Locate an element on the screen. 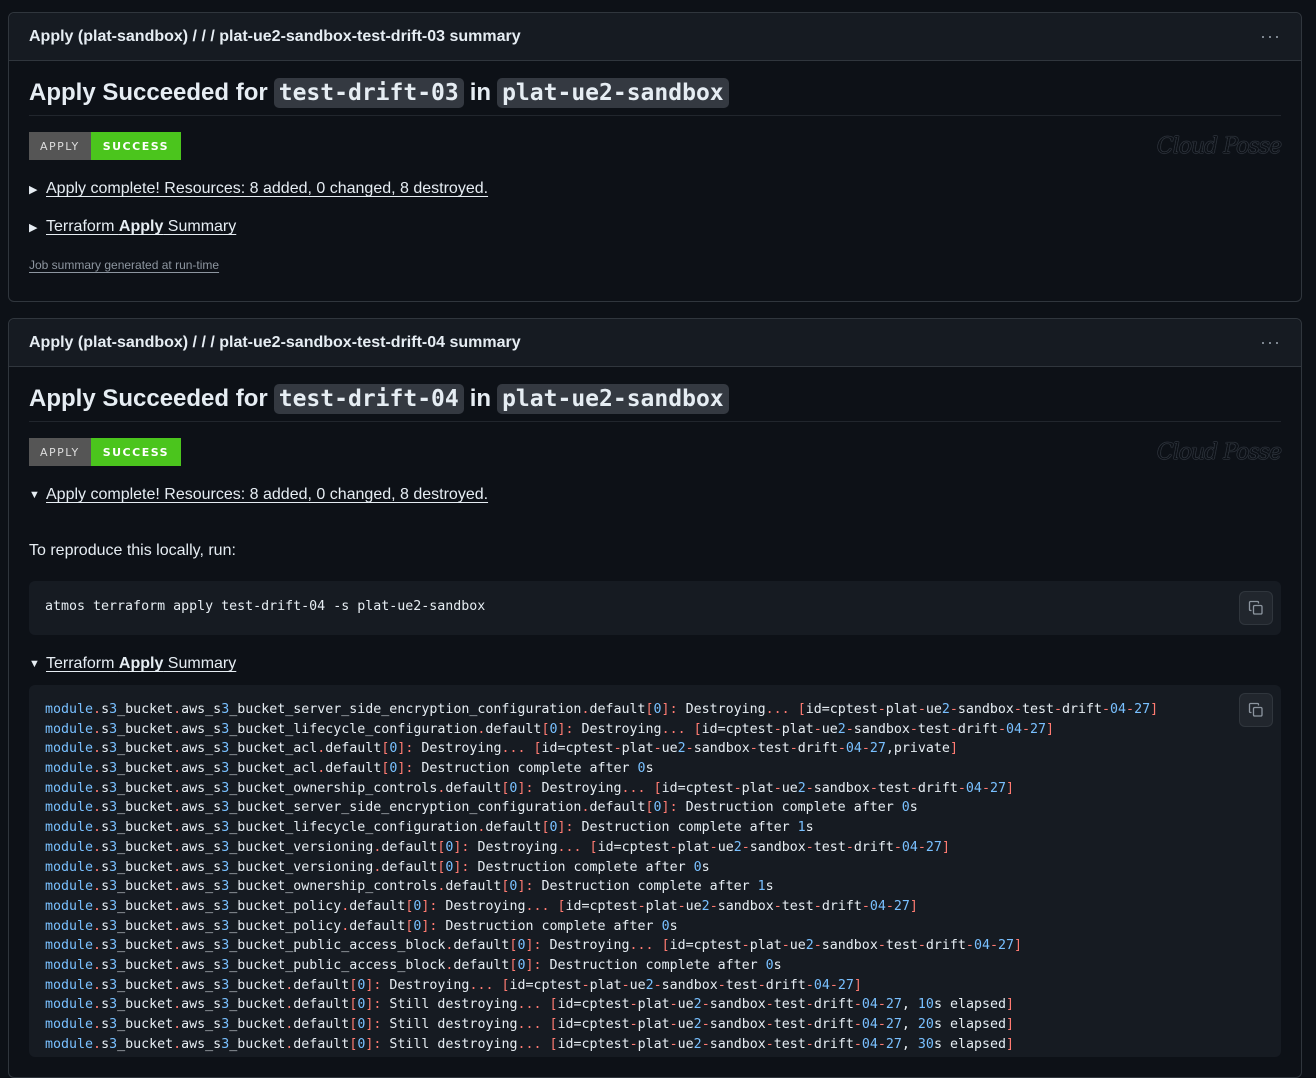 This screenshot has width=1316, height=1078. job-summary-link: Job summary generated at run-time is located at coordinates (655, 265).